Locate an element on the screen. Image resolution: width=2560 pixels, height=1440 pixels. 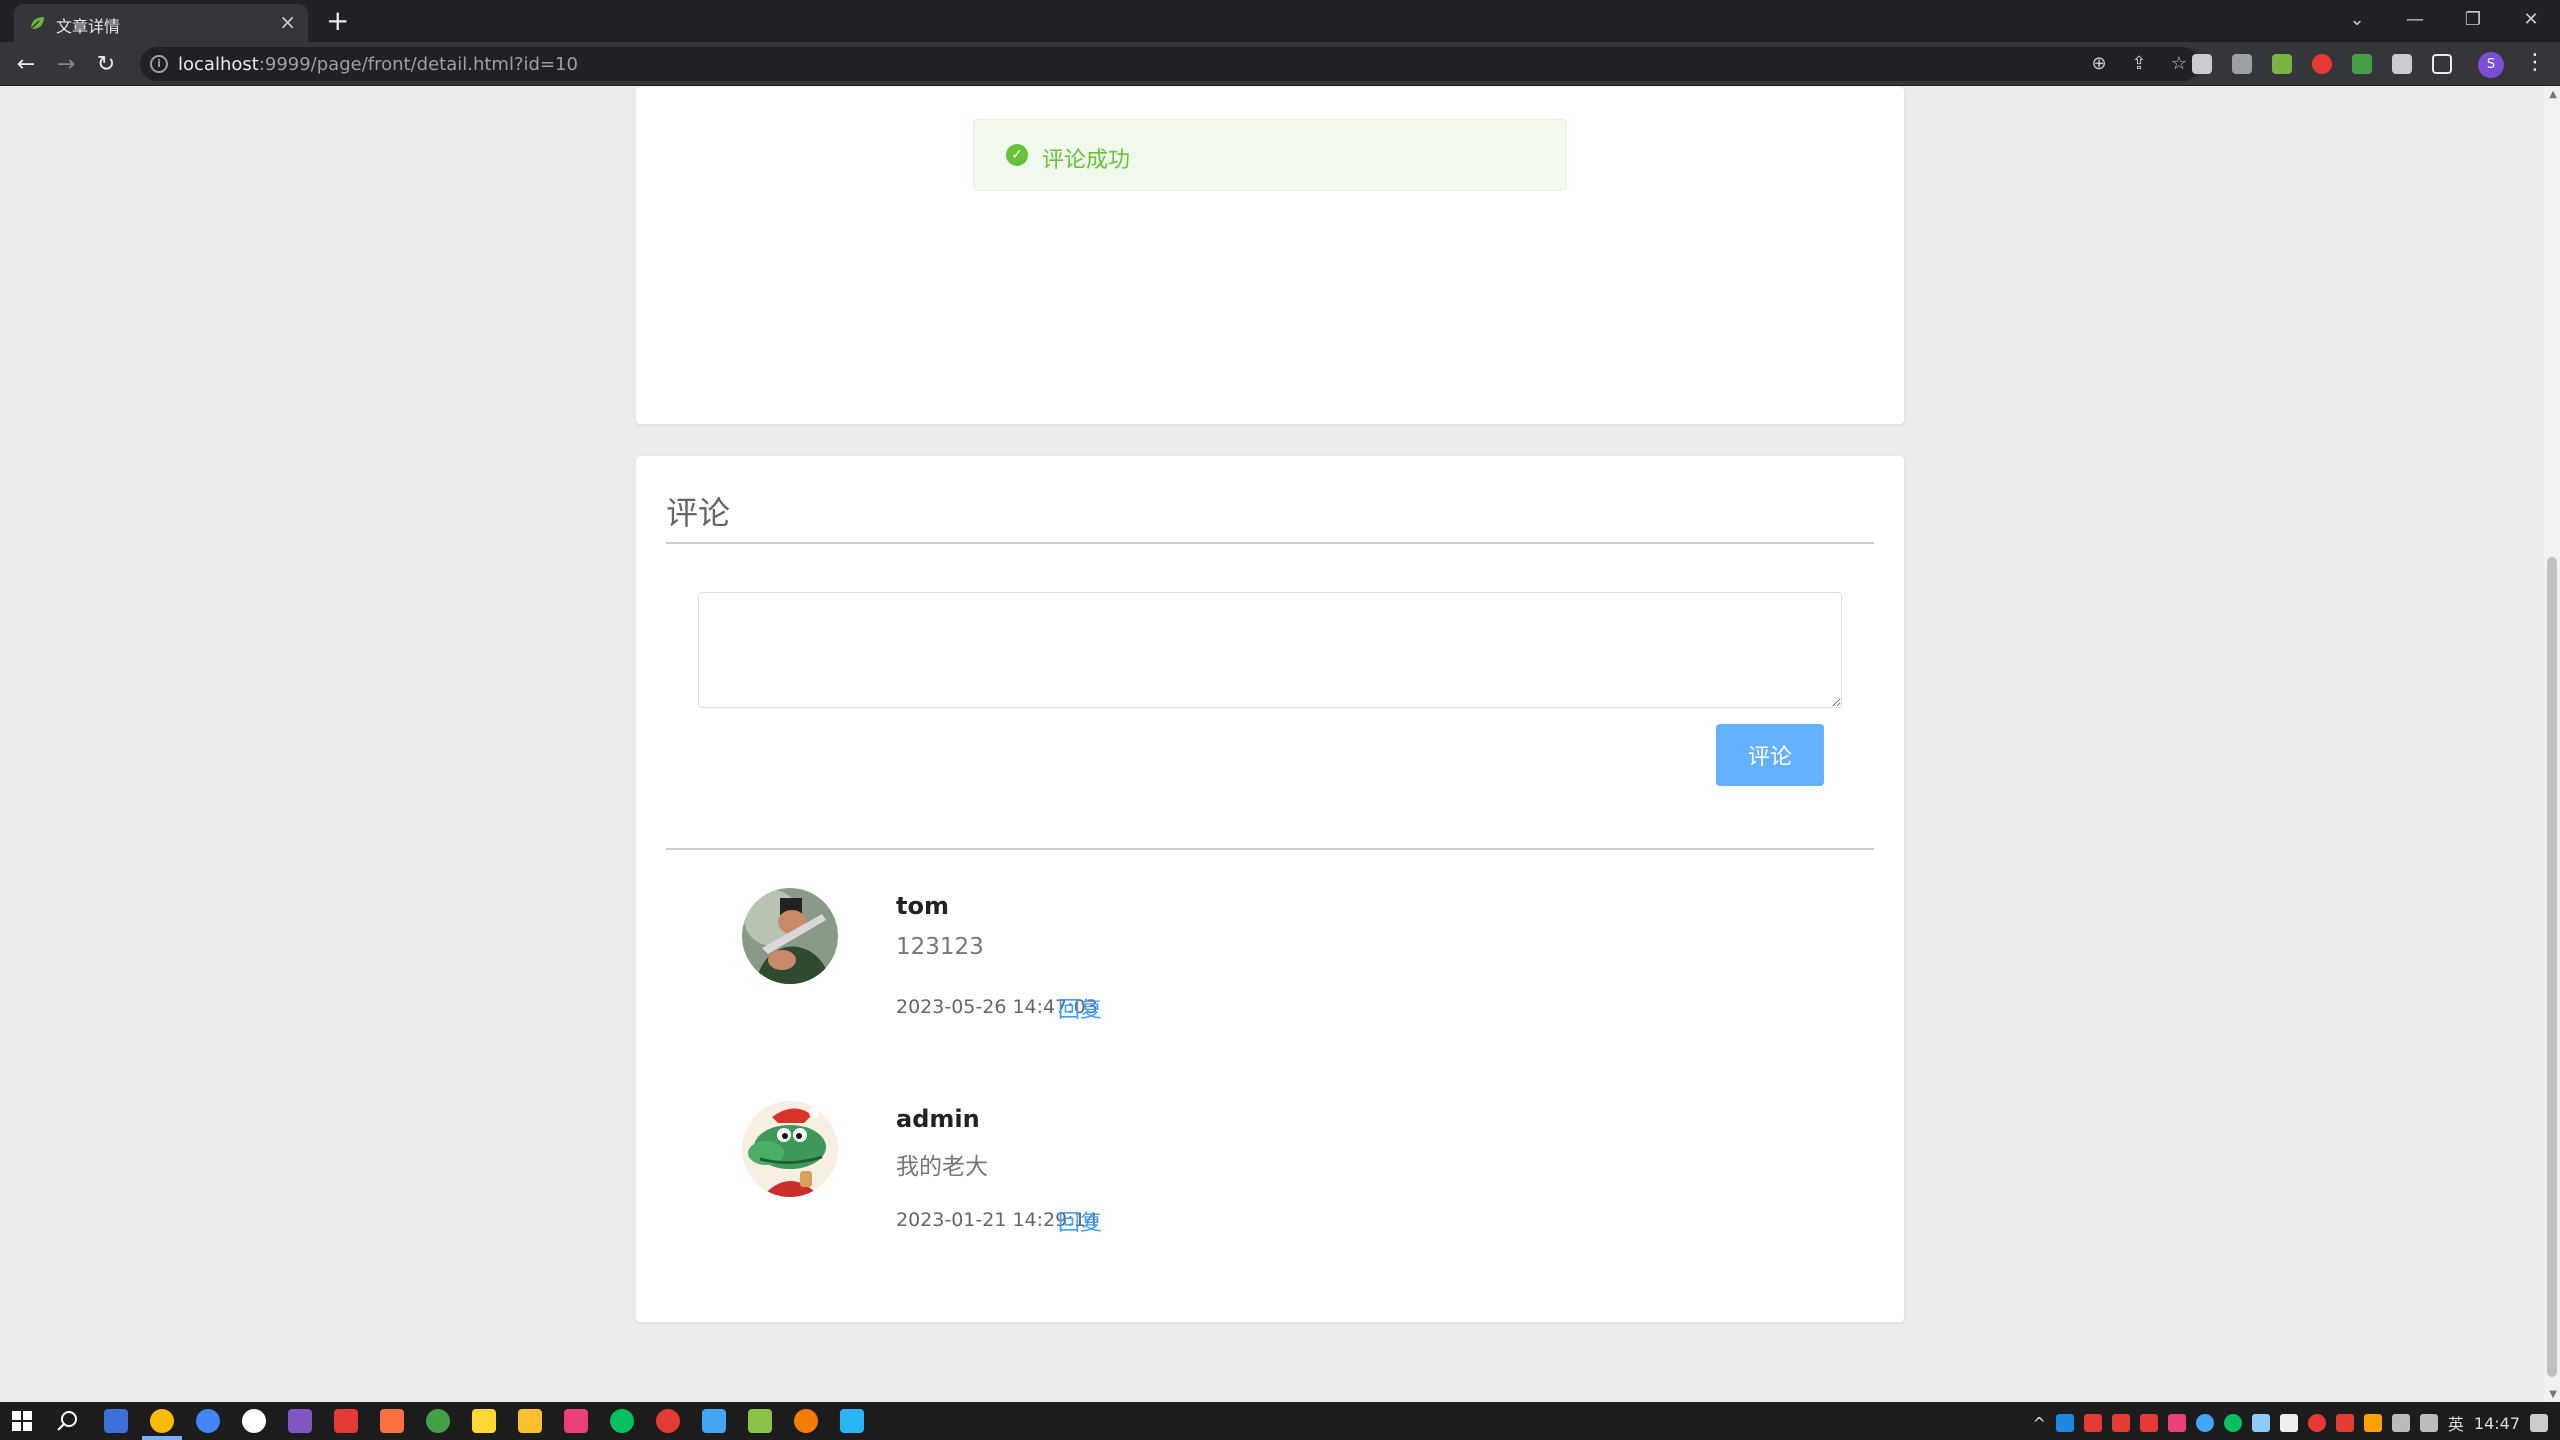
url-host: localhost is located at coordinates (218, 64).